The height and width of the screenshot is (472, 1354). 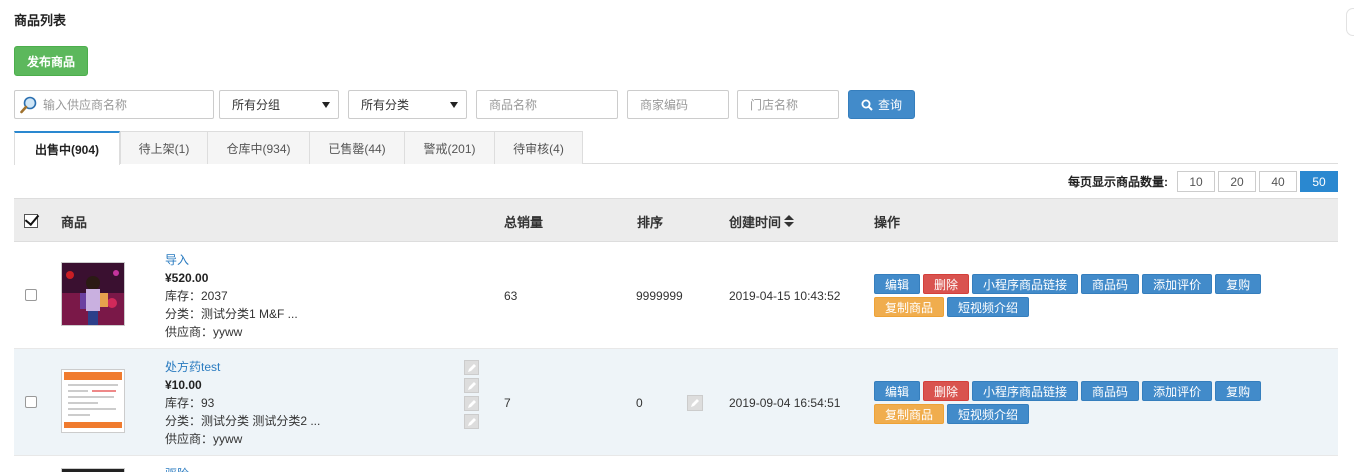 I want to click on page-size-label: 每页显示商品数量:, so click(x=1118, y=182).